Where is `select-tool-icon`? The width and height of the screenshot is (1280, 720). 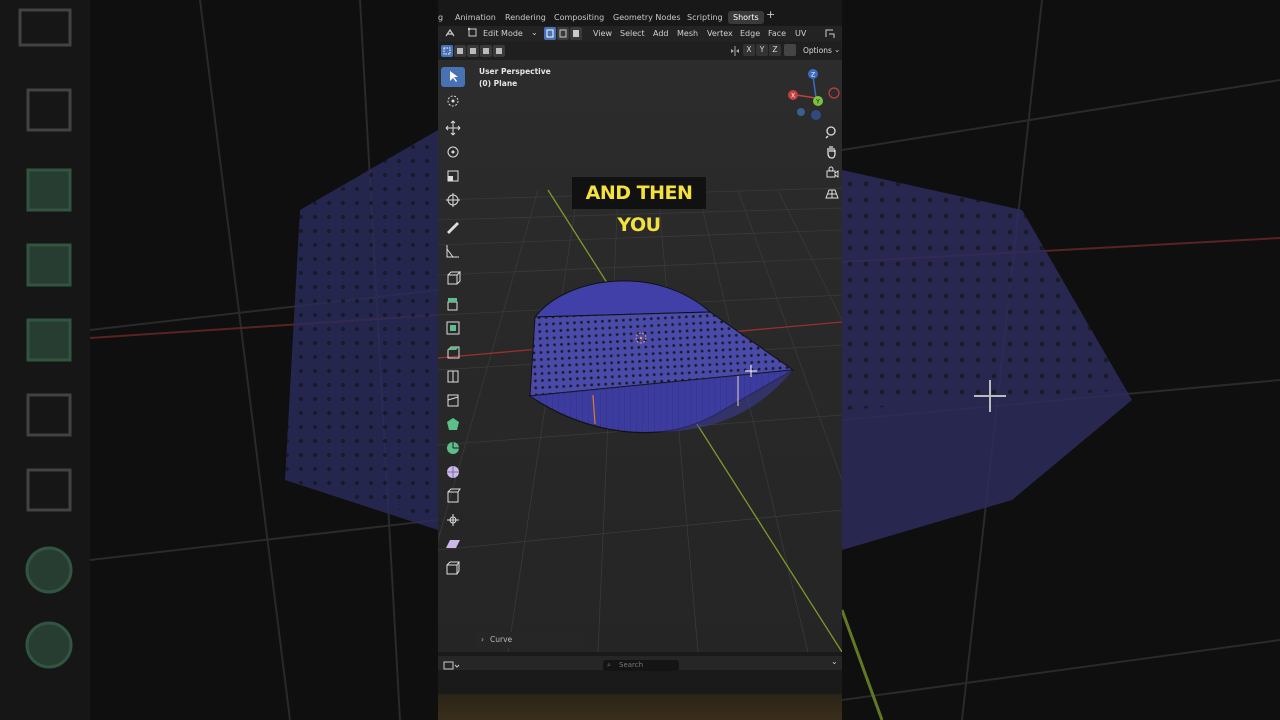
select-tool-icon is located at coordinates (453, 77).